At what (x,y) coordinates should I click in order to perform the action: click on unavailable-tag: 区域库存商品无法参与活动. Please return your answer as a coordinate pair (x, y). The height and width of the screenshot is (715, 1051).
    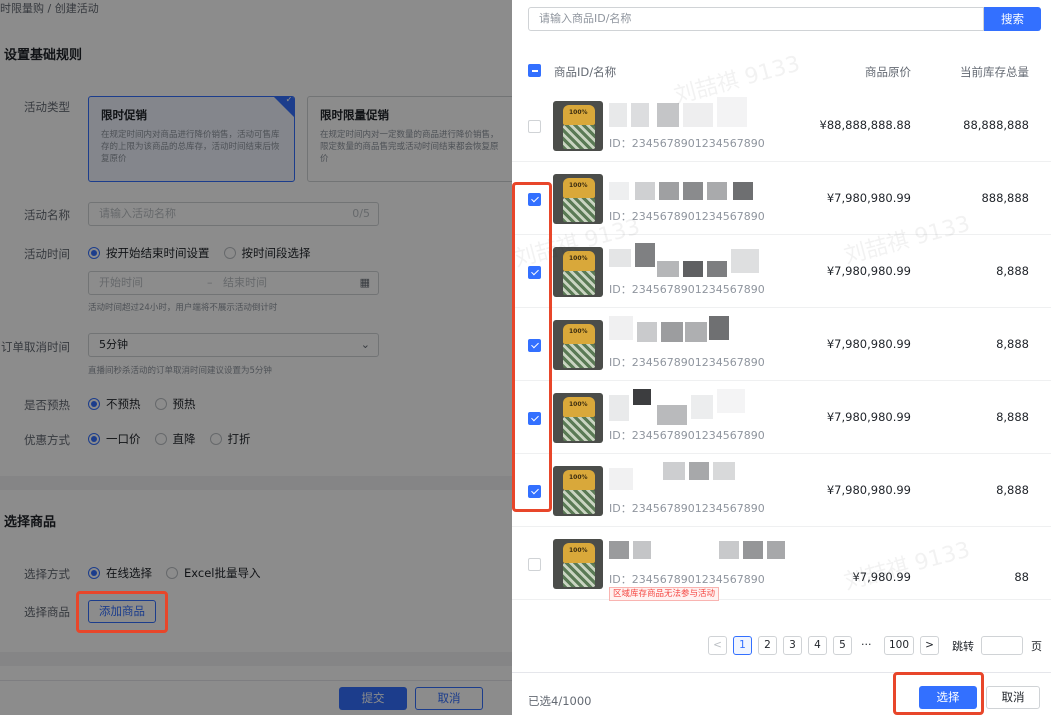
    Looking at the image, I should click on (664, 594).